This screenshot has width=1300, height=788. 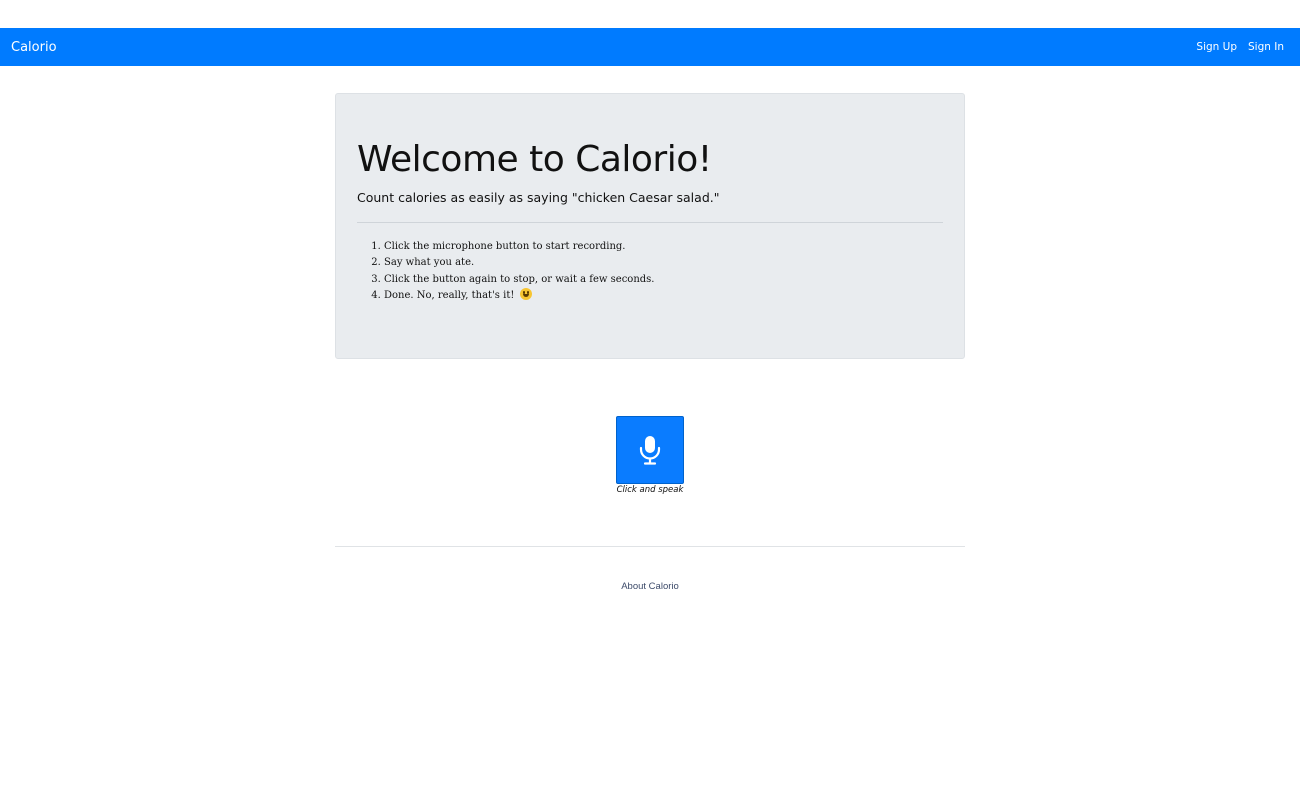 What do you see at coordinates (663, 263) in the screenshot?
I see `instruction-step: Say what you ate.` at bounding box center [663, 263].